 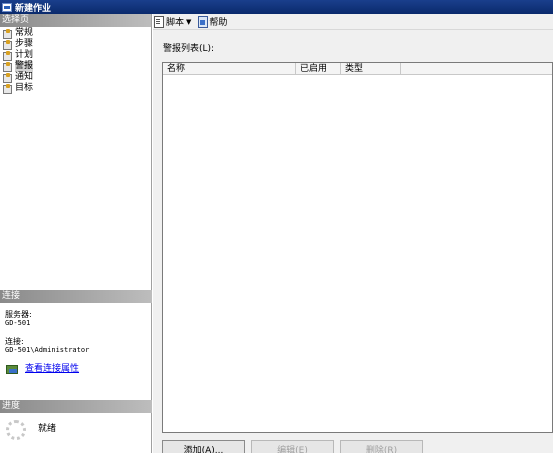 I want to click on page-item-alerts: 警报, so click(x=75, y=66).